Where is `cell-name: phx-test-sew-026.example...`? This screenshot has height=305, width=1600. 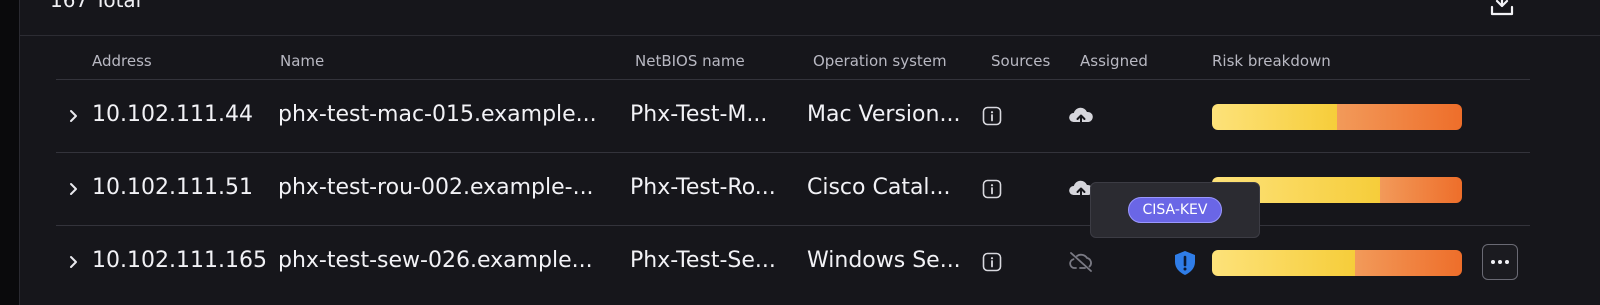
cell-name: phx-test-sew-026.example... is located at coordinates (435, 260).